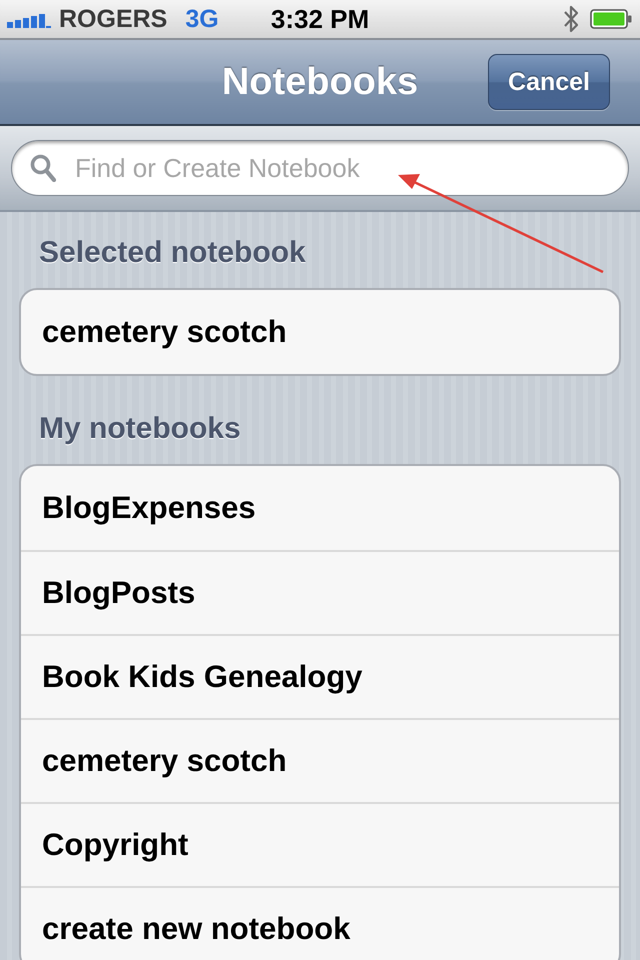 The height and width of the screenshot is (960, 640). I want to click on battery-icon, so click(611, 19).